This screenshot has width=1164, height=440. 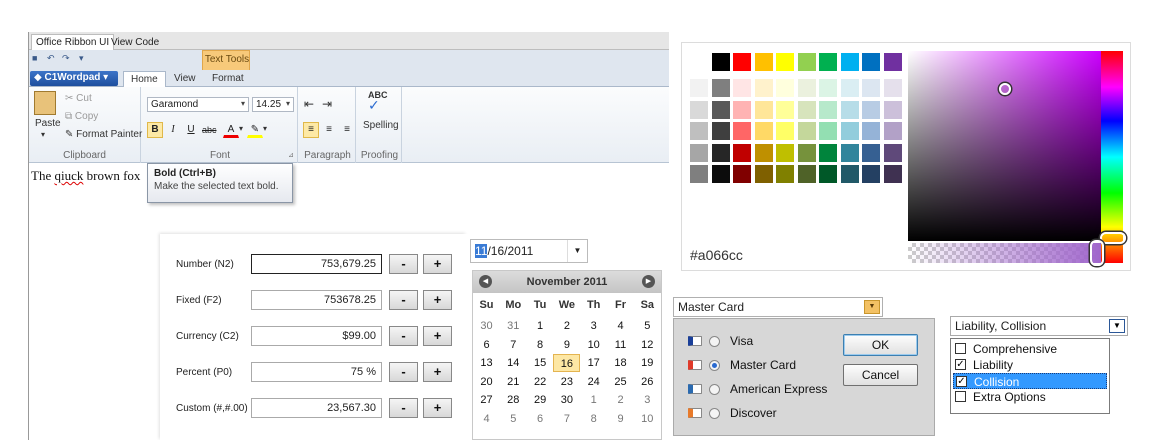 I want to click on calendar-day: 20, so click(x=486, y=382).